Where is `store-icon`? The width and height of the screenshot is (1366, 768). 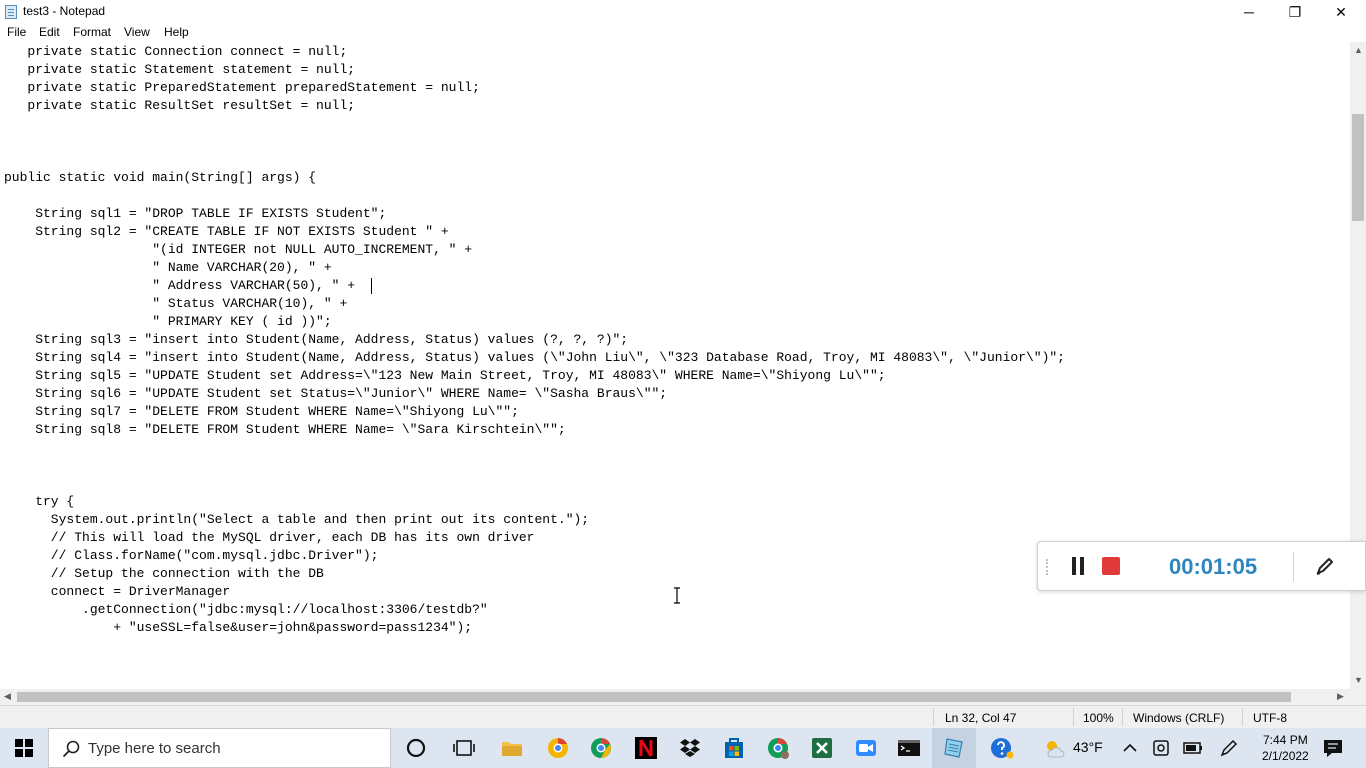 store-icon is located at coordinates (734, 748).